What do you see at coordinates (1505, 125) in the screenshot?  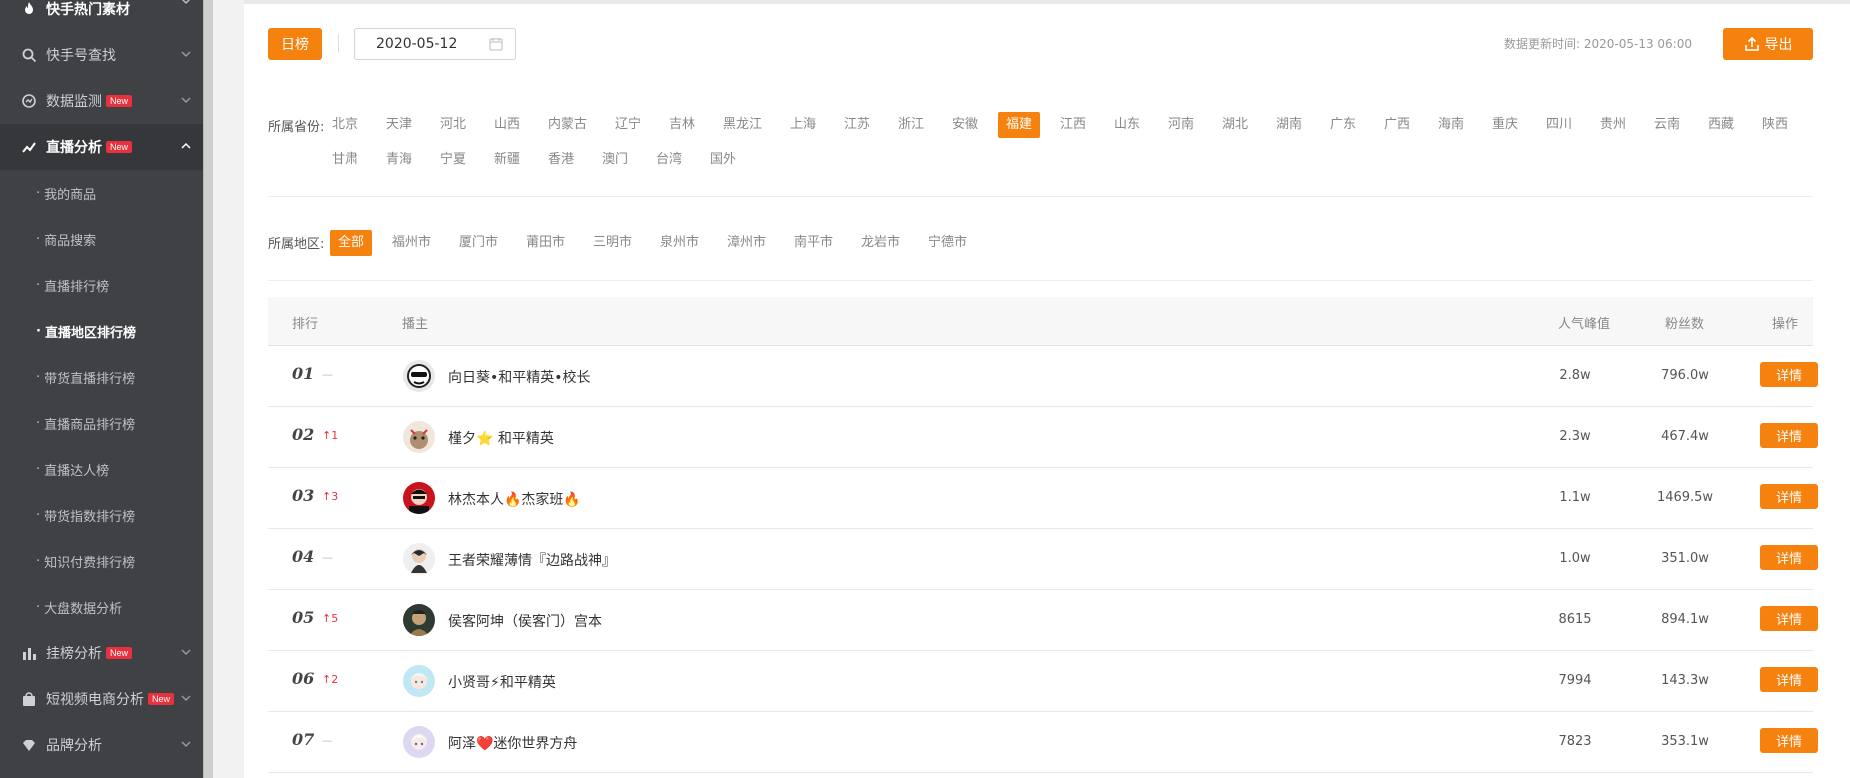 I see `province-chip: 重庆` at bounding box center [1505, 125].